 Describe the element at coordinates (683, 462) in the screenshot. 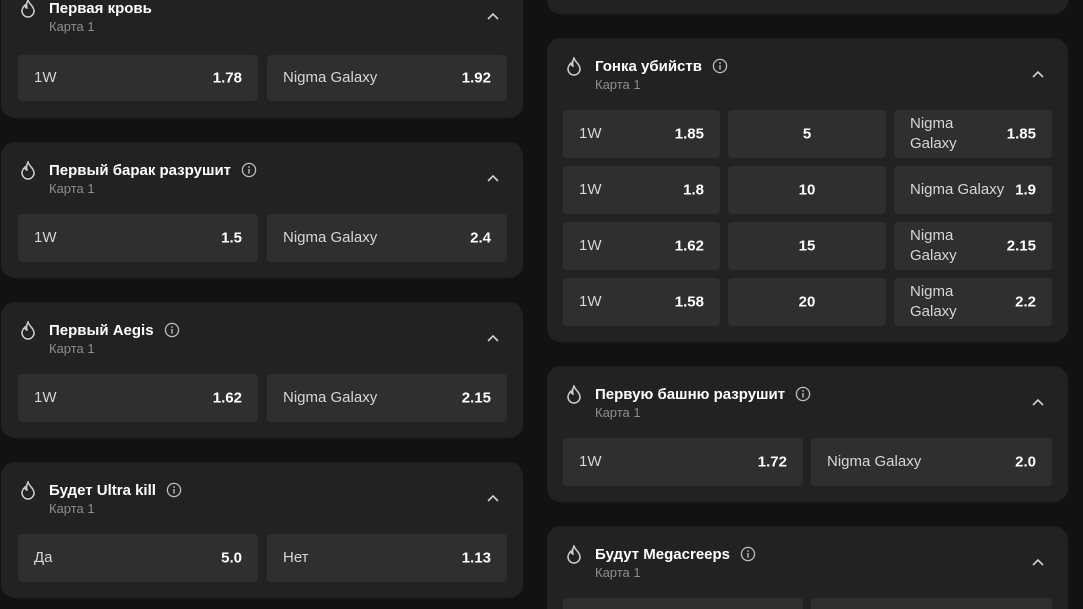

I see `odds-button: 1W 1.72` at that location.